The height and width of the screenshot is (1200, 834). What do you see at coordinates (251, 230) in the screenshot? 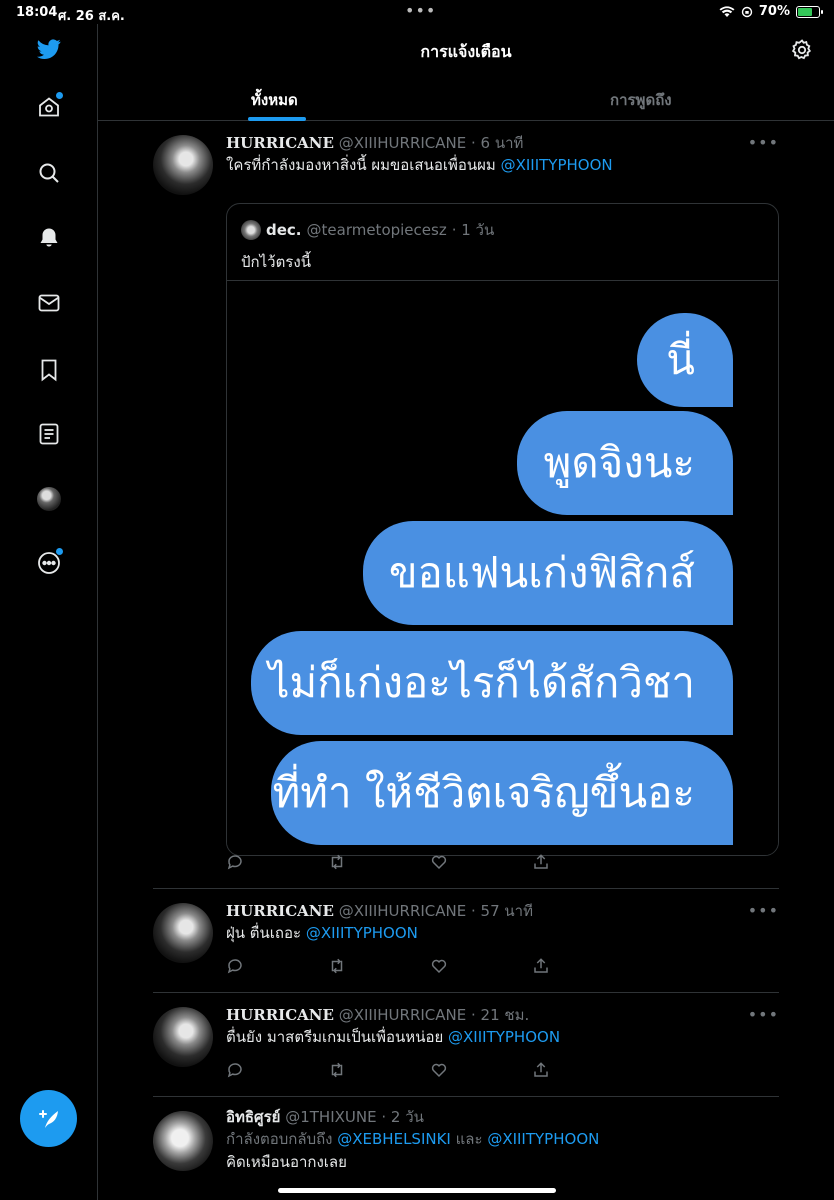
I see `quote-avatar` at bounding box center [251, 230].